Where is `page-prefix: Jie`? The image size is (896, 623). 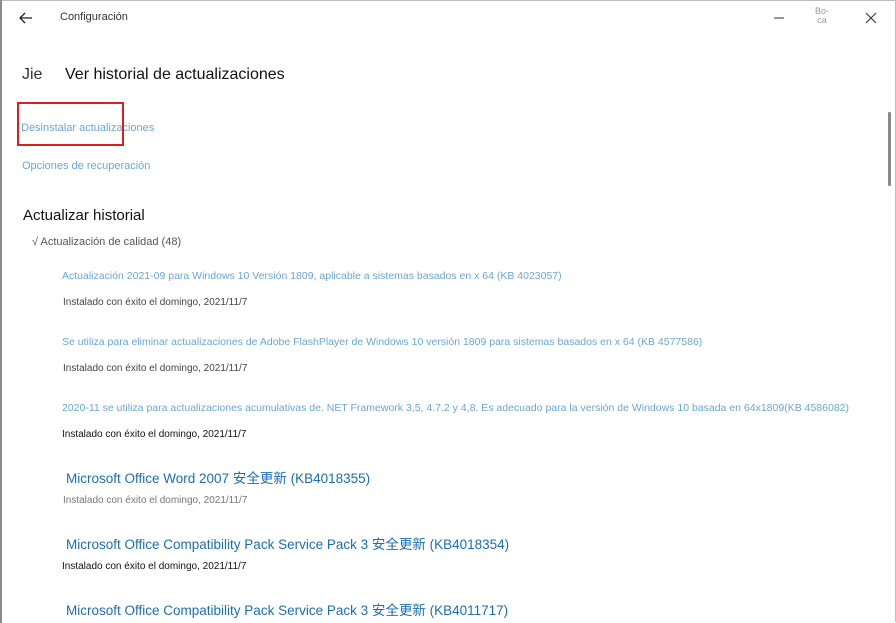 page-prefix: Jie is located at coordinates (32, 74).